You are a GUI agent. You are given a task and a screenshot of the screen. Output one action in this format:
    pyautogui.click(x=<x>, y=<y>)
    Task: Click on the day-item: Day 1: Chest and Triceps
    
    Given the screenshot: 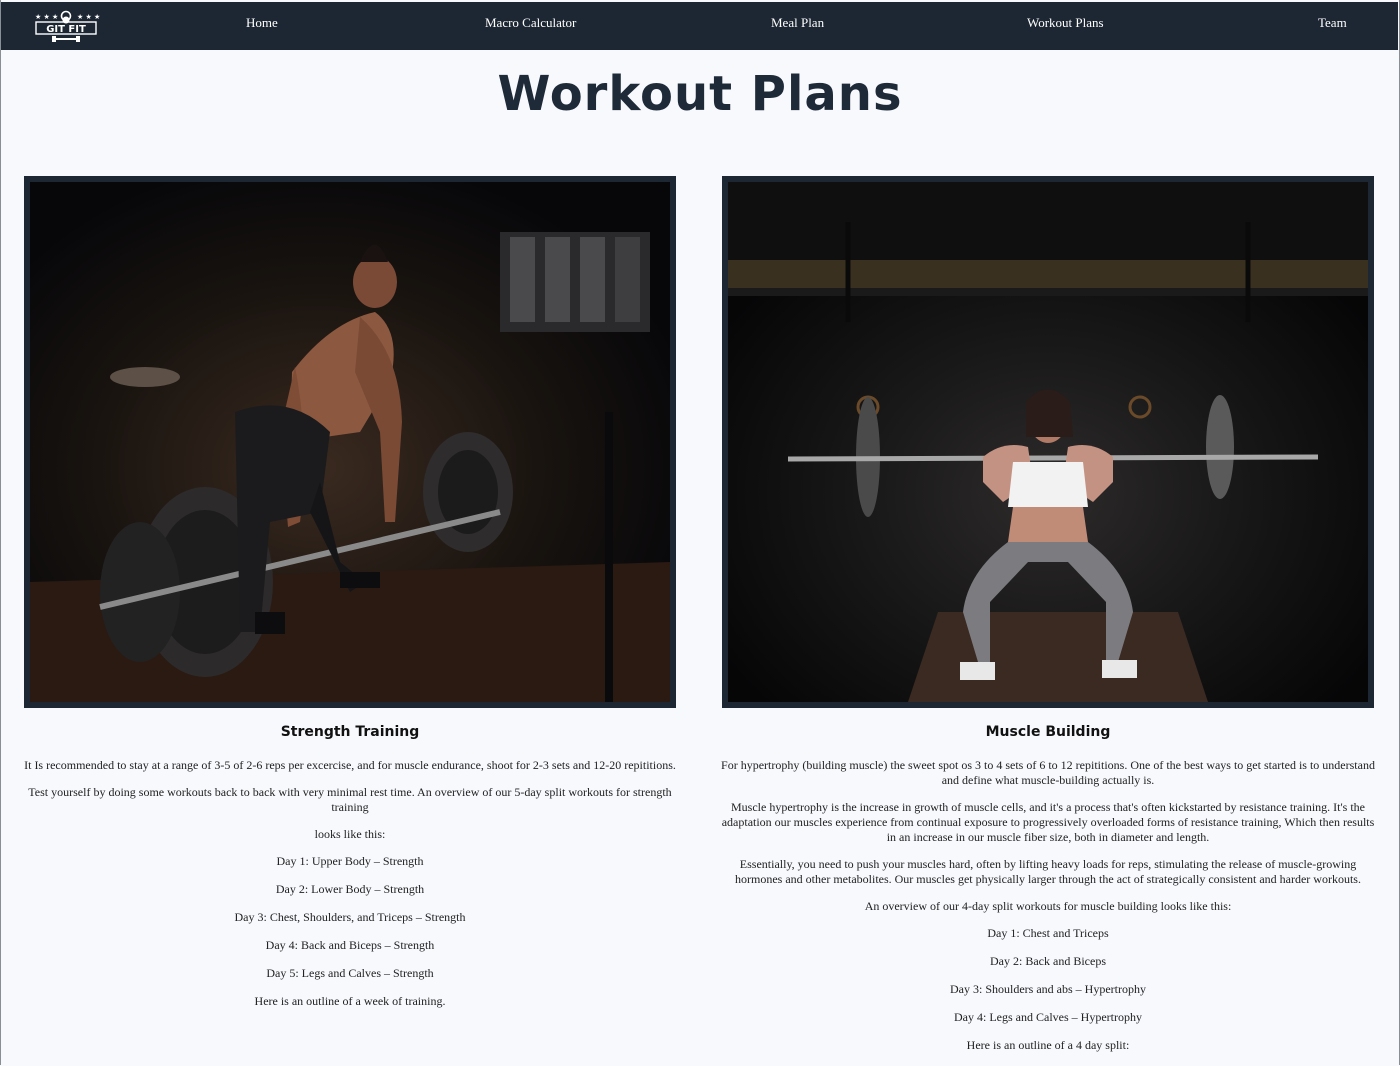 What is the action you would take?
    pyautogui.click(x=1048, y=933)
    